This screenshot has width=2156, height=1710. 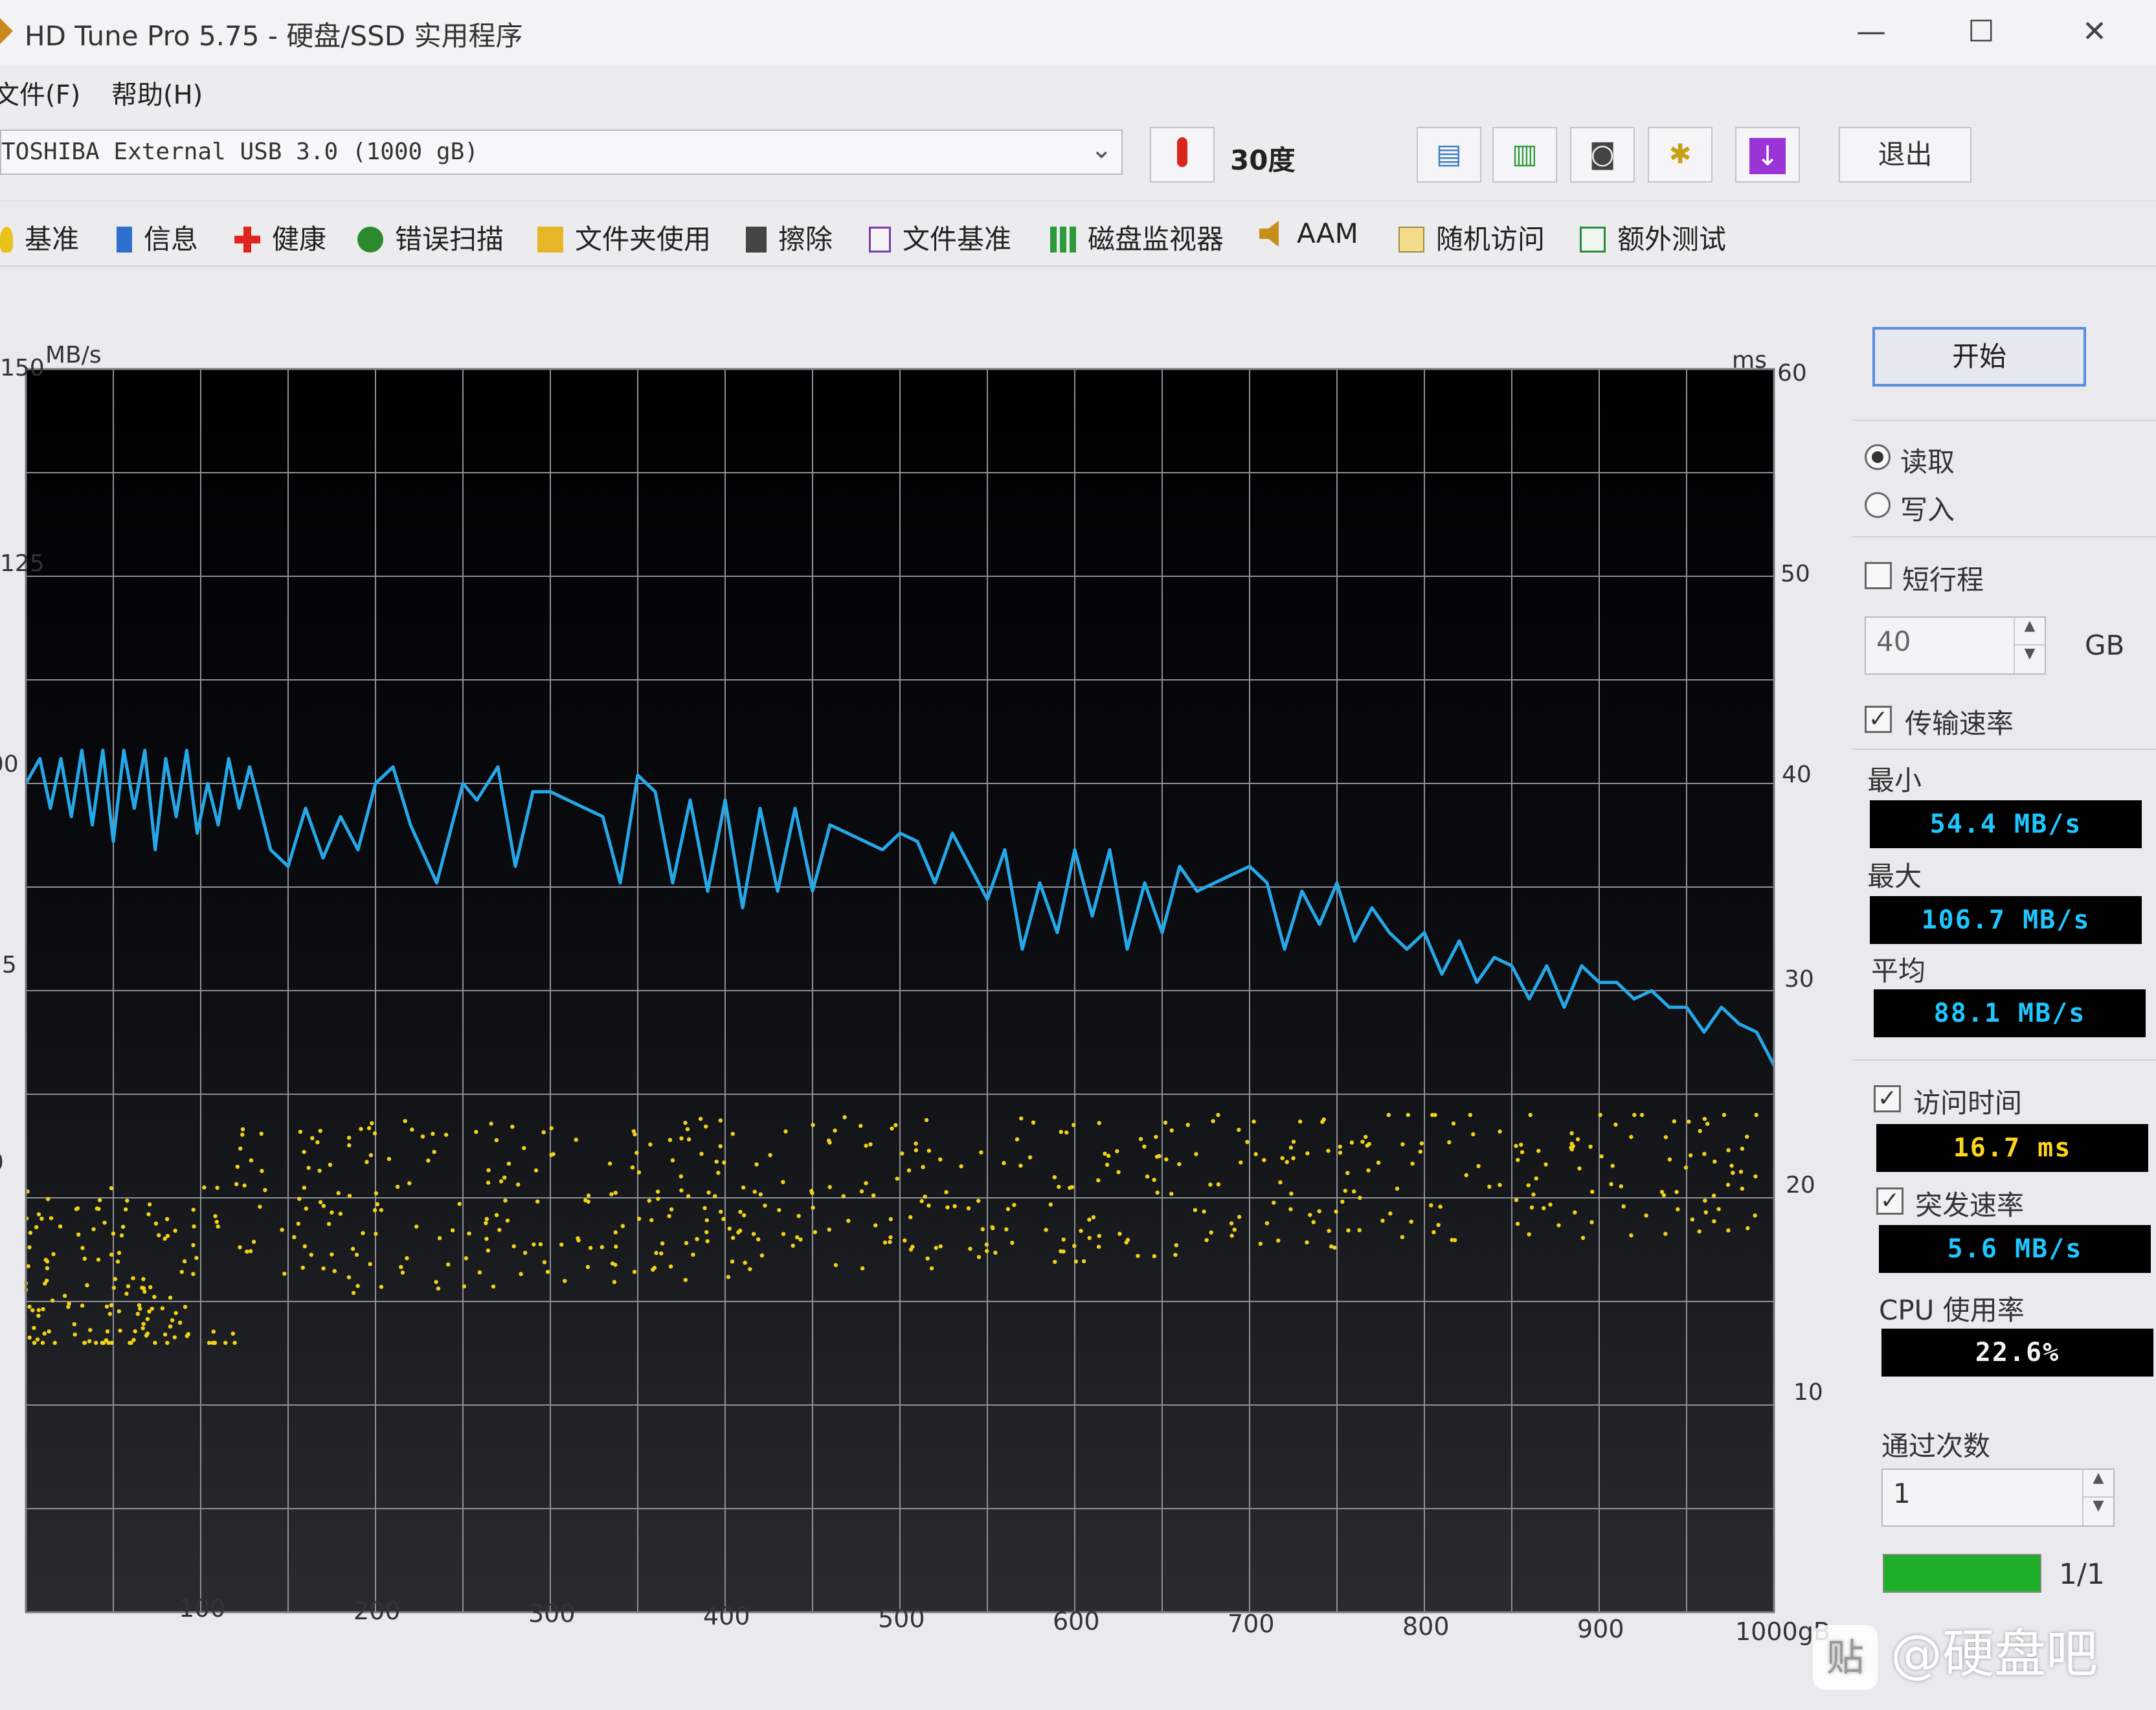 I want to click on save-results-button: ▥, so click(x=1525, y=155).